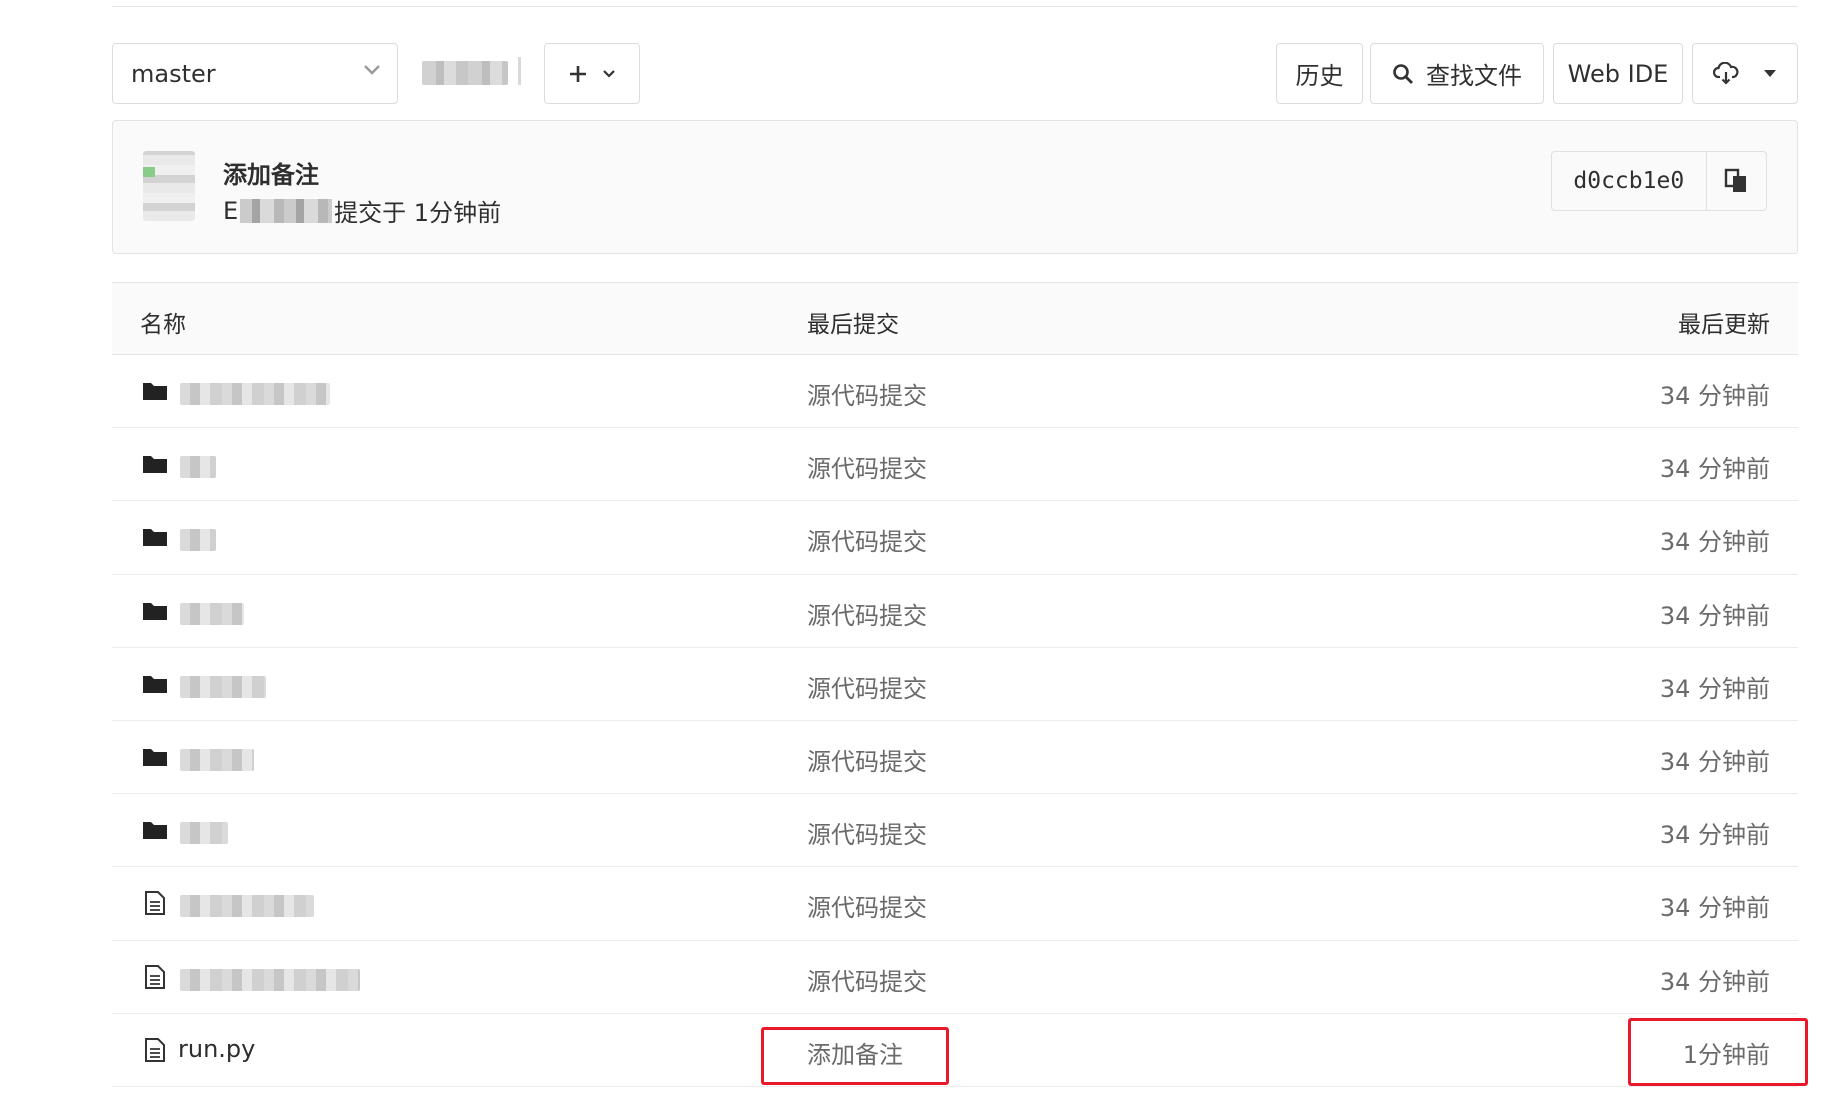 Image resolution: width=1835 pixels, height=1105 pixels. Describe the element at coordinates (592, 73) in the screenshot. I see `add-file-dropdown` at that location.